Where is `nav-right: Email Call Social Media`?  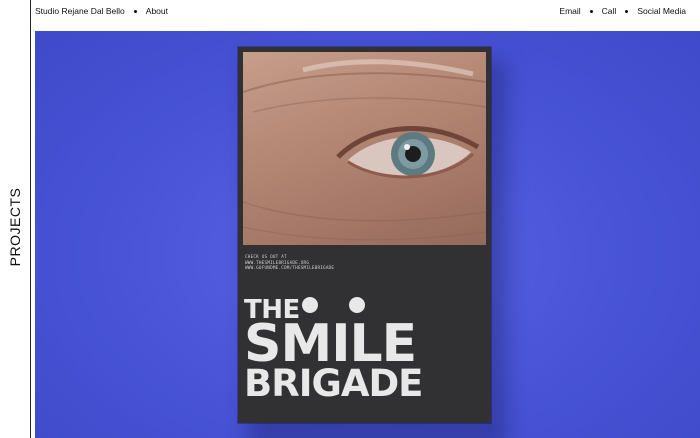
nav-right: Email Call Social Media is located at coordinates (629, 11).